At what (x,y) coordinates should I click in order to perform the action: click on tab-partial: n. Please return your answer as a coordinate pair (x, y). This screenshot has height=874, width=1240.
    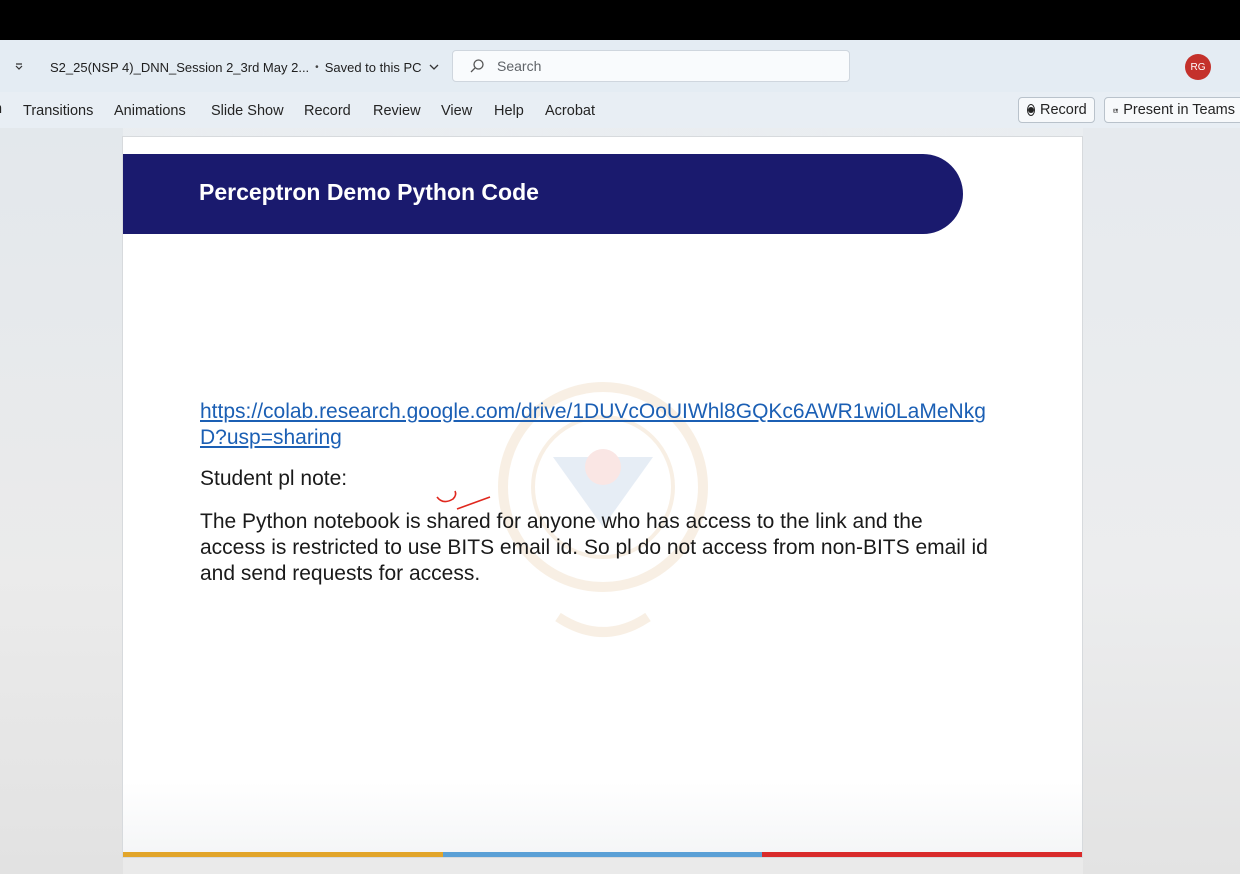
    Looking at the image, I should click on (1, 109).